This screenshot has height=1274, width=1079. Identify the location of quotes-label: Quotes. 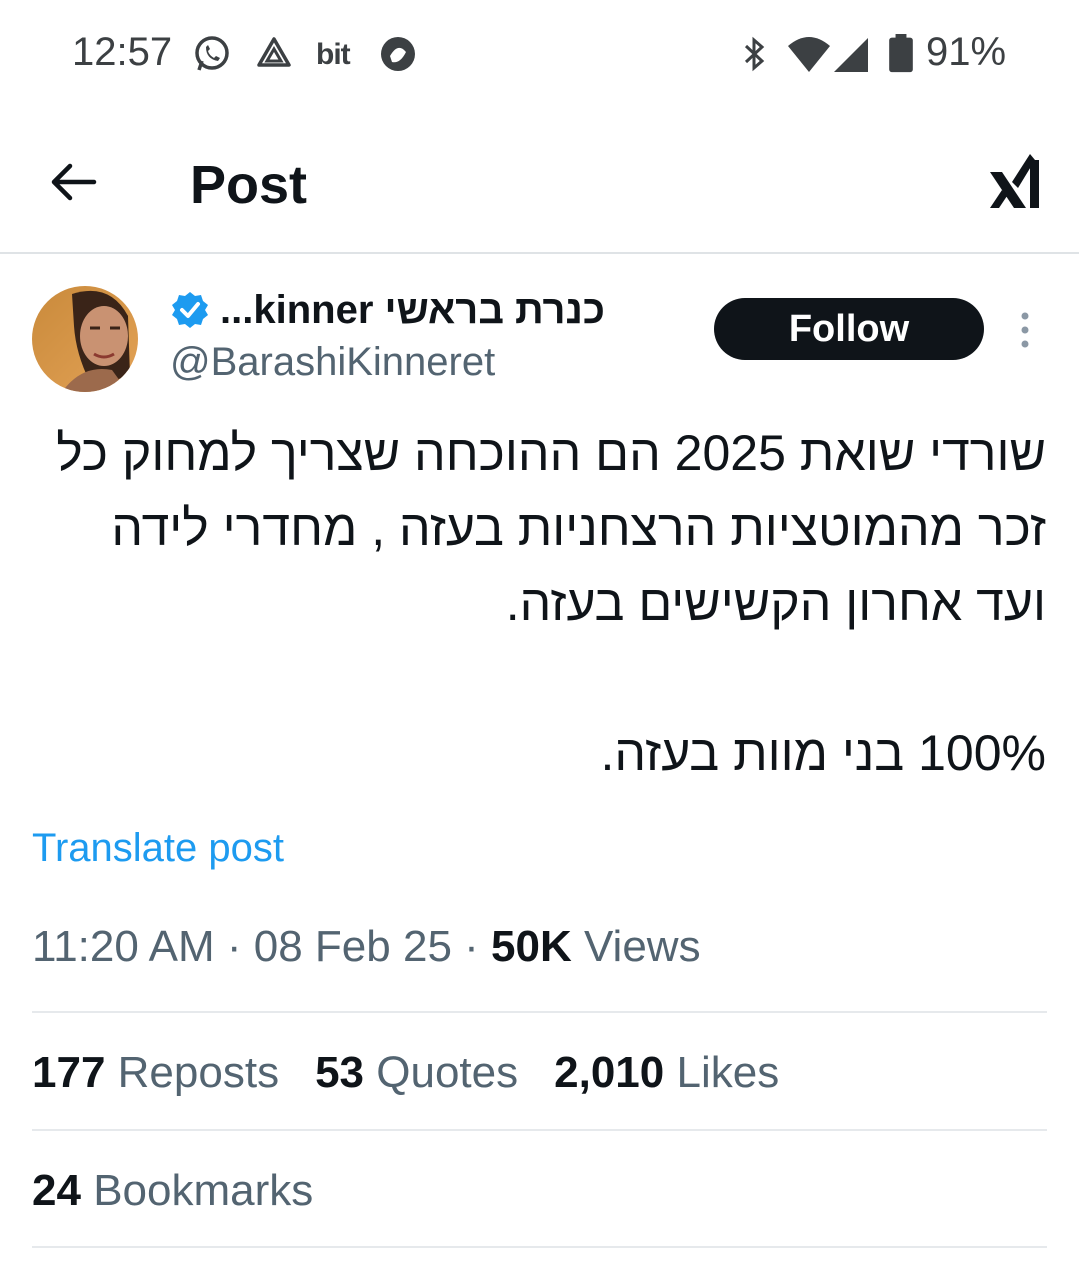
(447, 1072).